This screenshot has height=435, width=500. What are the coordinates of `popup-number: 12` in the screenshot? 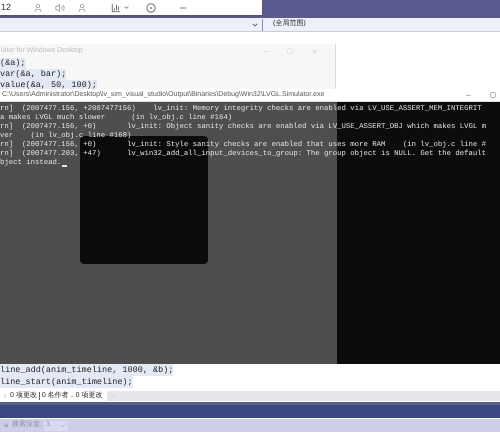 It's located at (6, 7).